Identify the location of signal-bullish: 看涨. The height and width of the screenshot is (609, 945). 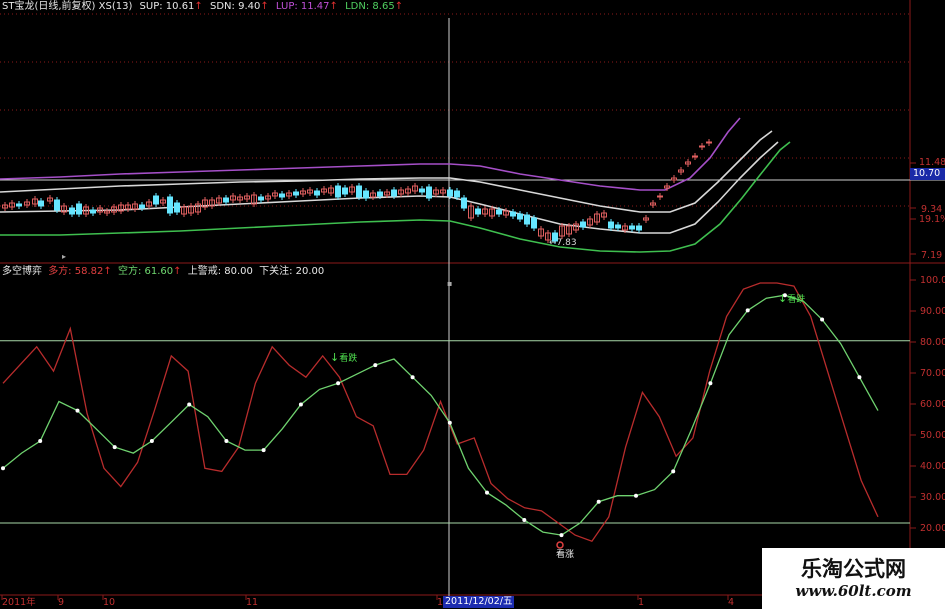
(565, 553).